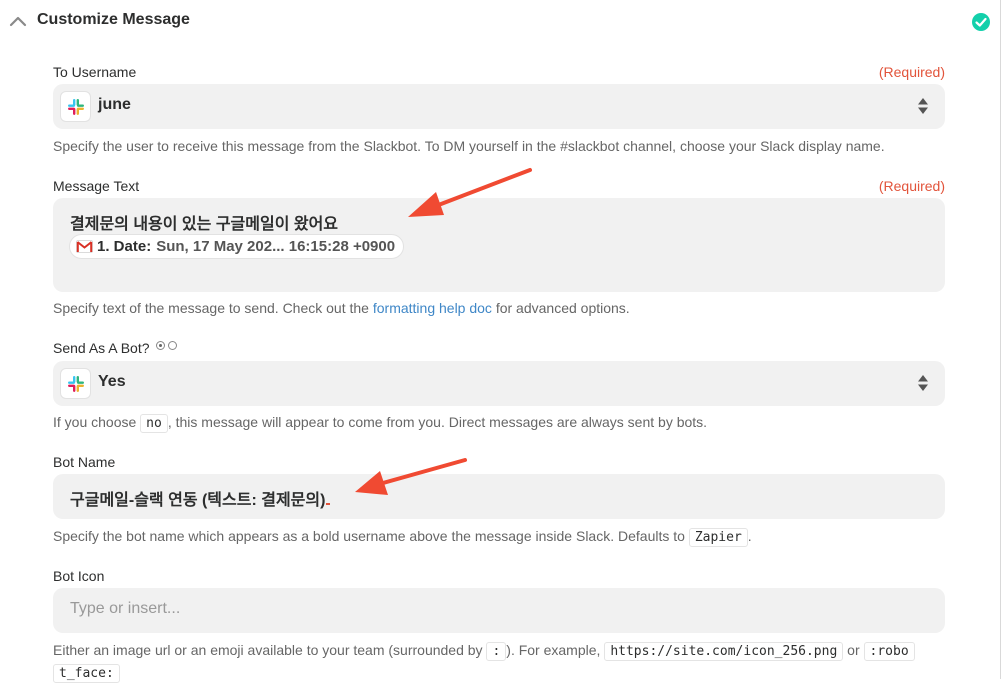  What do you see at coordinates (166, 345) in the screenshot?
I see `send-as-bot-radio-group` at bounding box center [166, 345].